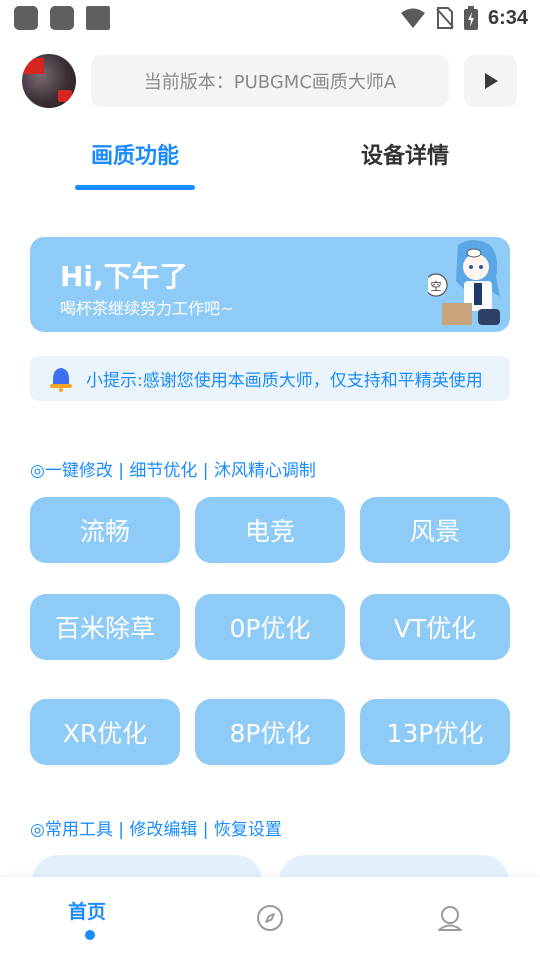 The image size is (540, 960). I want to click on mascot-illustration: 空, so click(464, 282).